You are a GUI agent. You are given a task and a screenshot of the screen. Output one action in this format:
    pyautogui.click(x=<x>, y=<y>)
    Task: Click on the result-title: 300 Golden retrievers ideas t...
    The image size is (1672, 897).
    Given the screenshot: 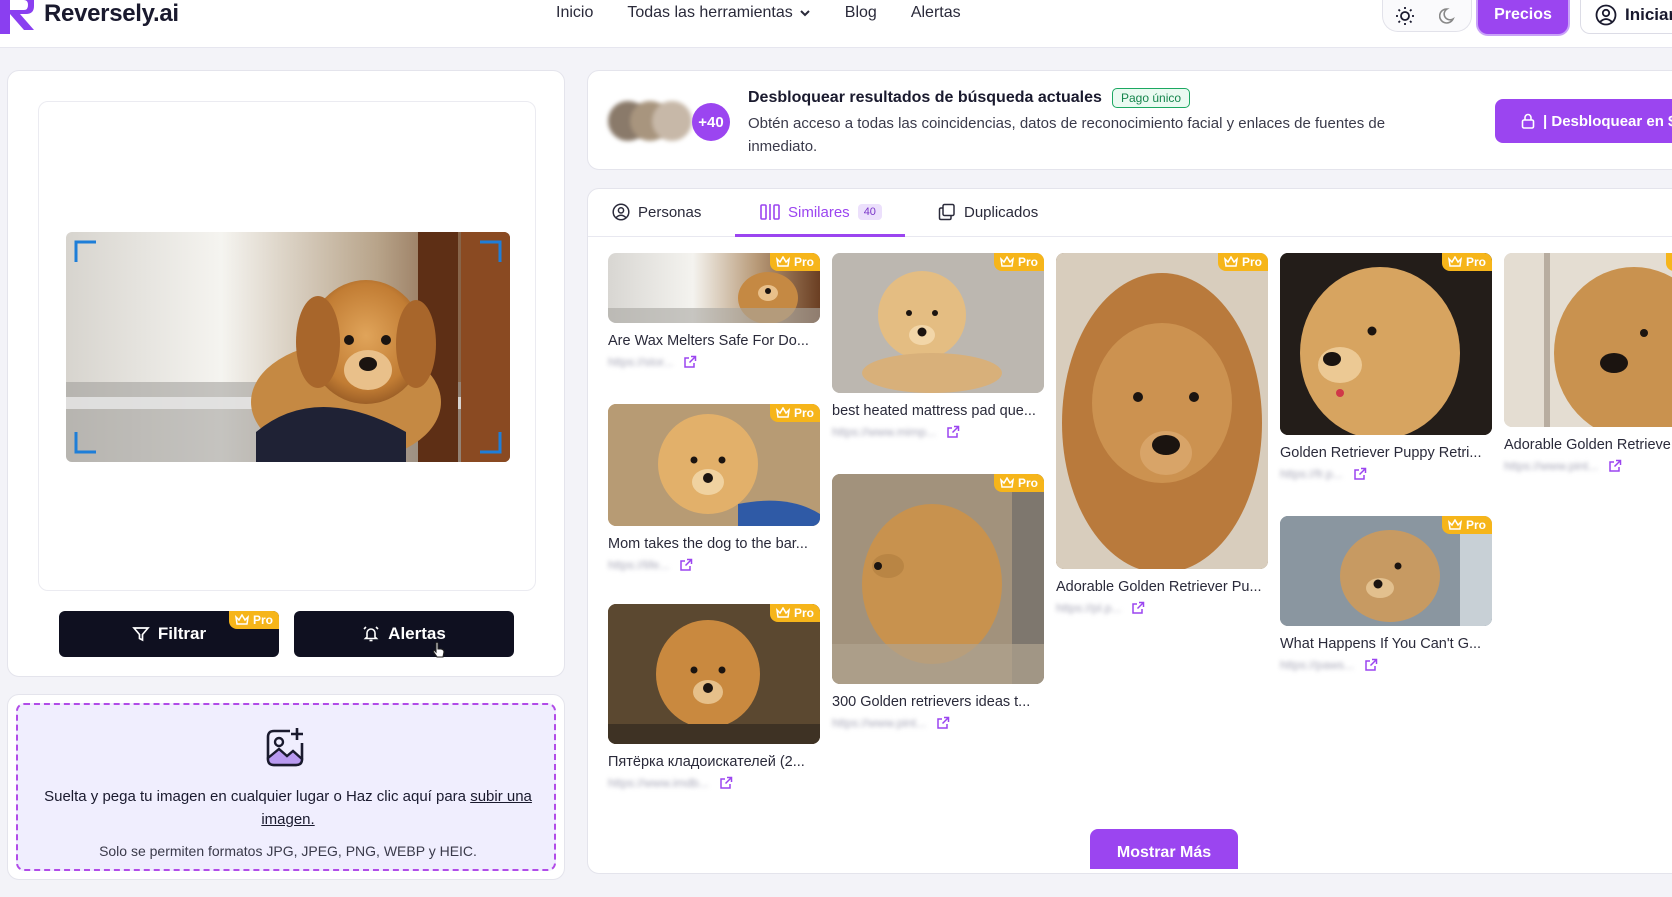 What is the action you would take?
    pyautogui.click(x=938, y=702)
    